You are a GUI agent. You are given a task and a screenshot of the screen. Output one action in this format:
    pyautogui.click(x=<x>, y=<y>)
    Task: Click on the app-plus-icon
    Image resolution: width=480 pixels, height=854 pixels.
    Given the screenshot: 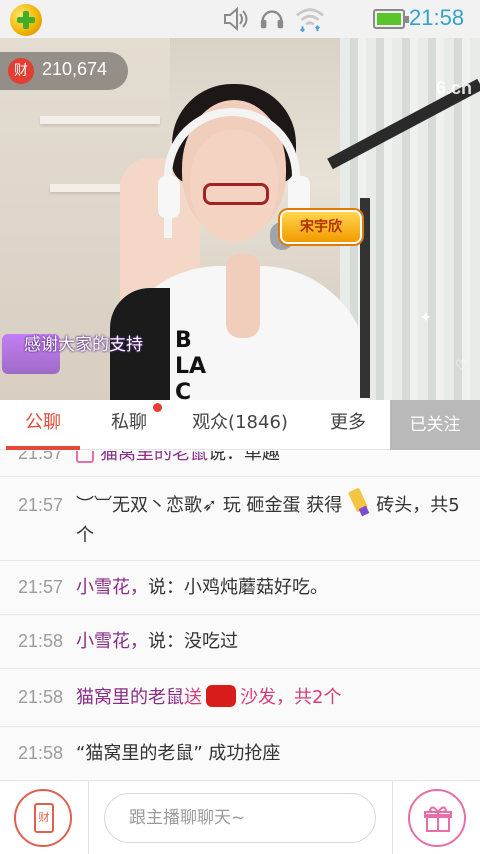 What is the action you would take?
    pyautogui.click(x=26, y=20)
    